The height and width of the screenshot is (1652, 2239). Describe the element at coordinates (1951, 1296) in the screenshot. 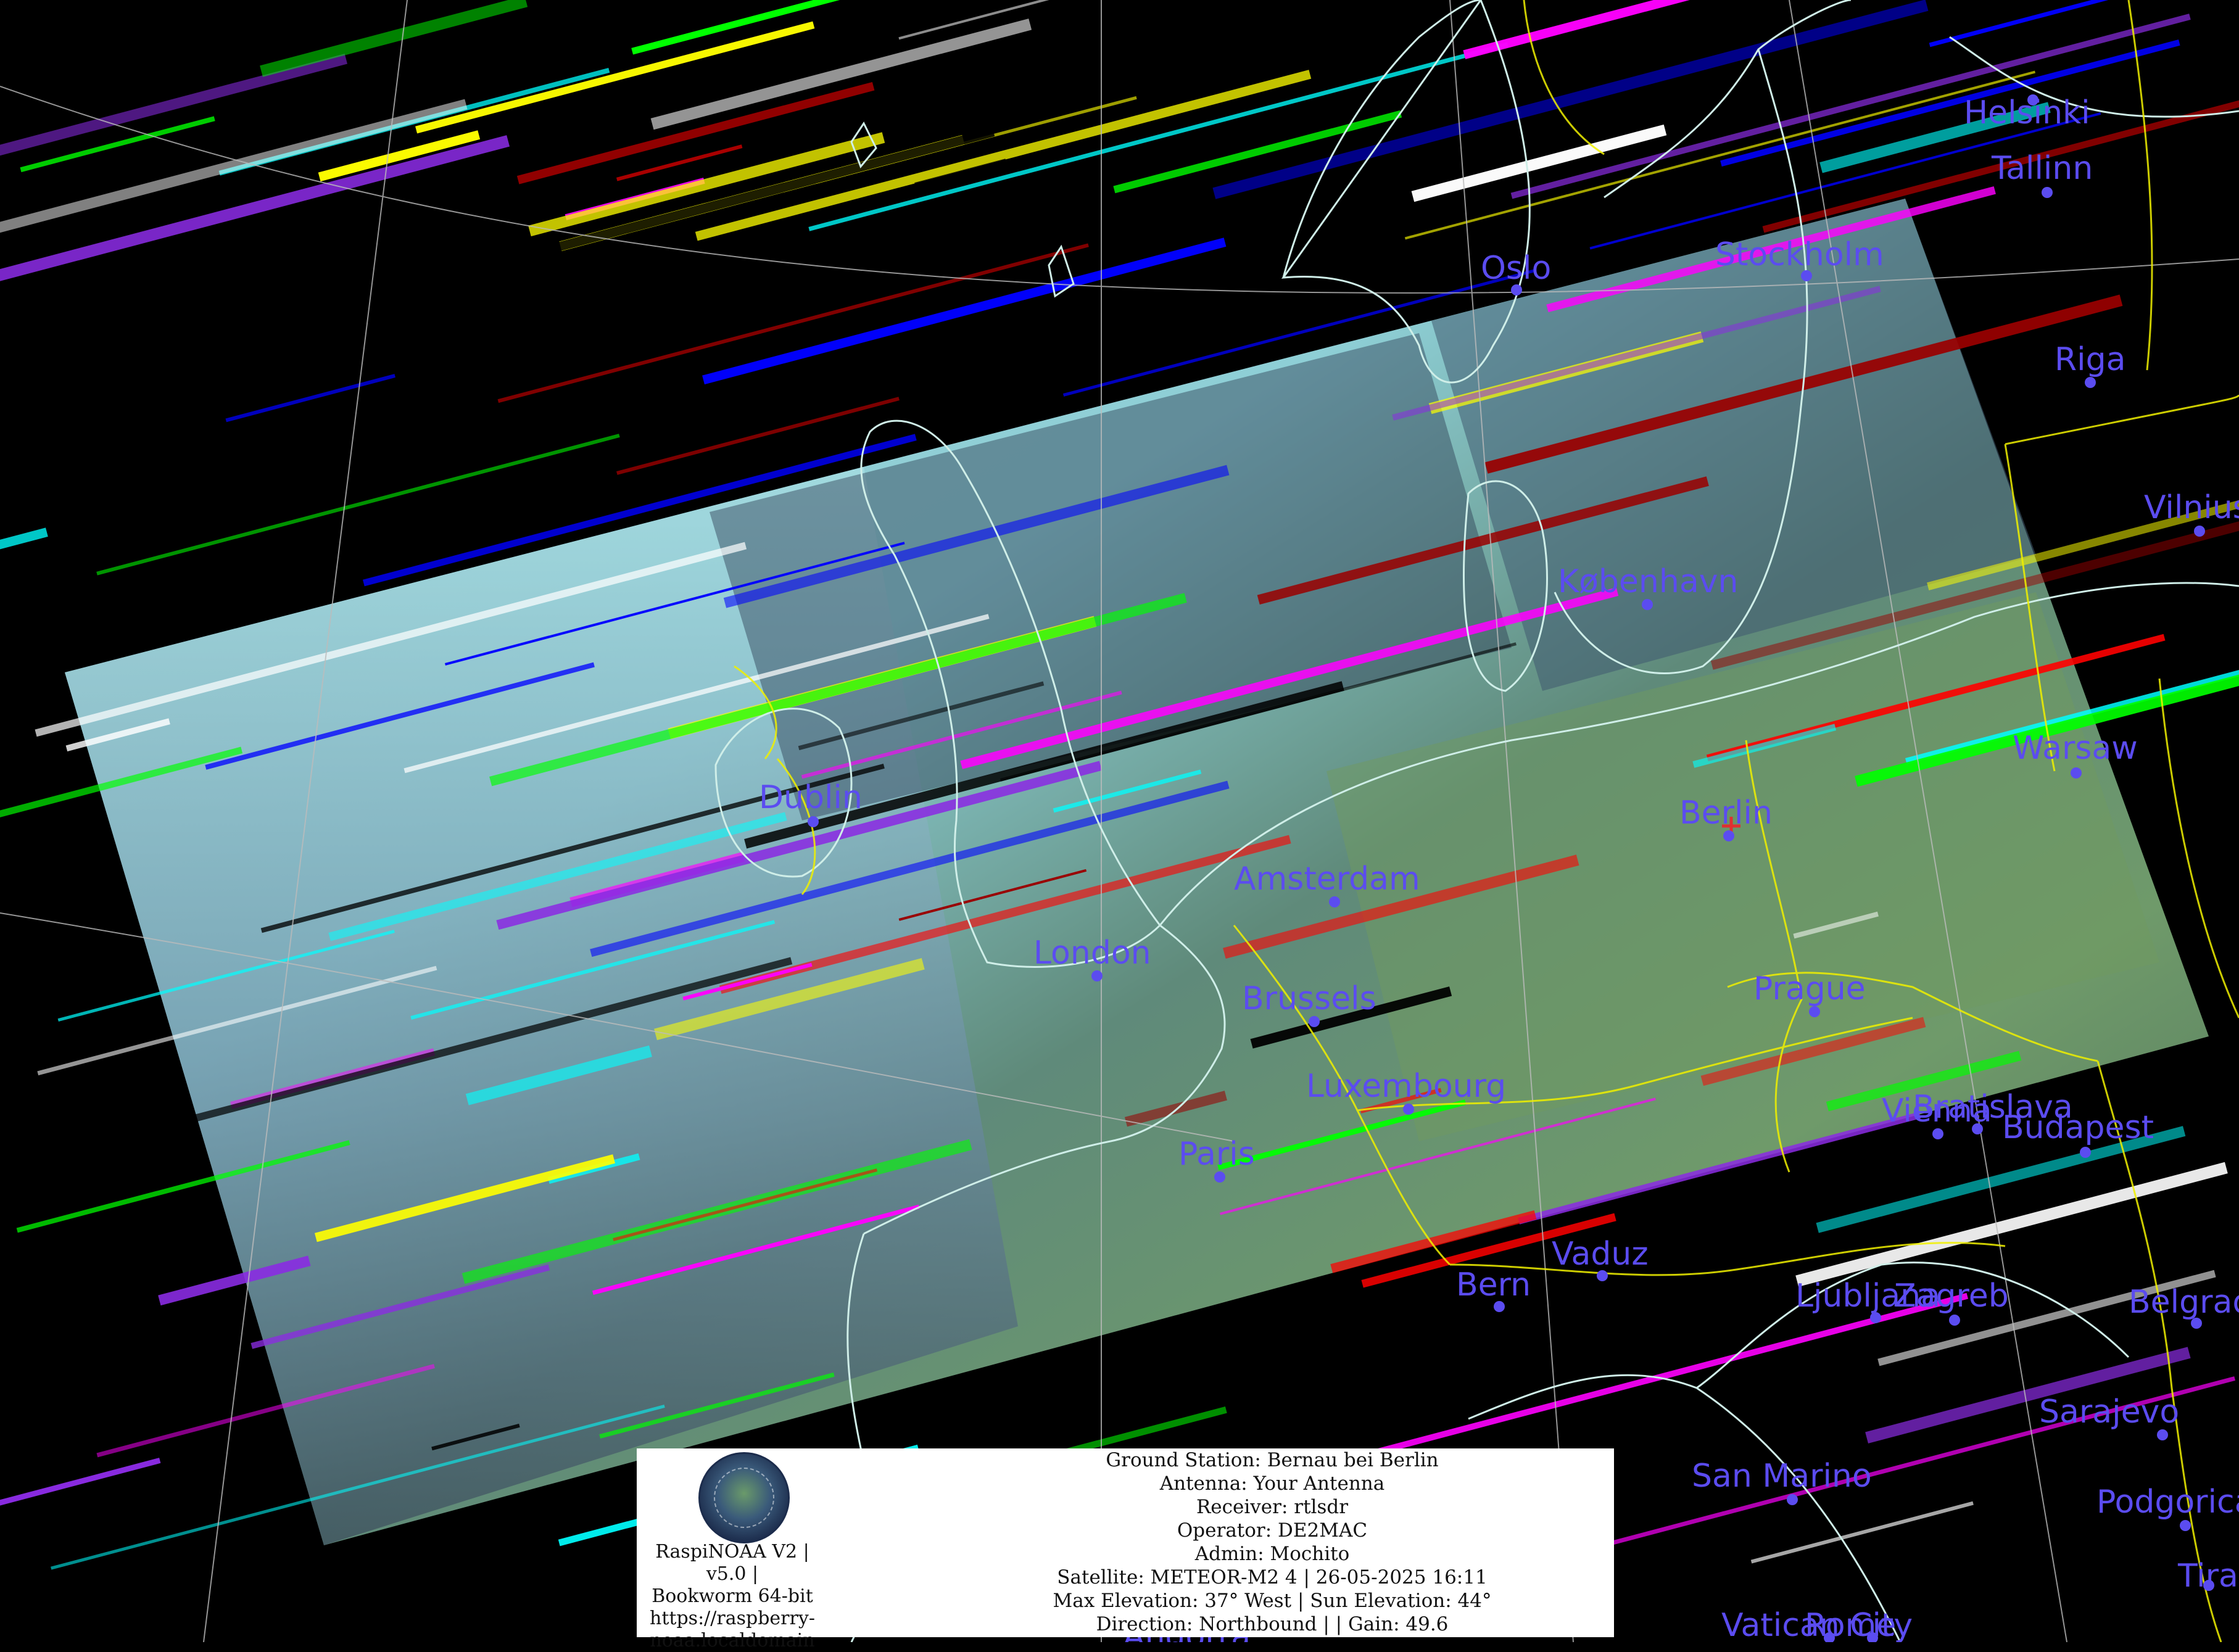

I see `city-label: Zagreb` at that location.